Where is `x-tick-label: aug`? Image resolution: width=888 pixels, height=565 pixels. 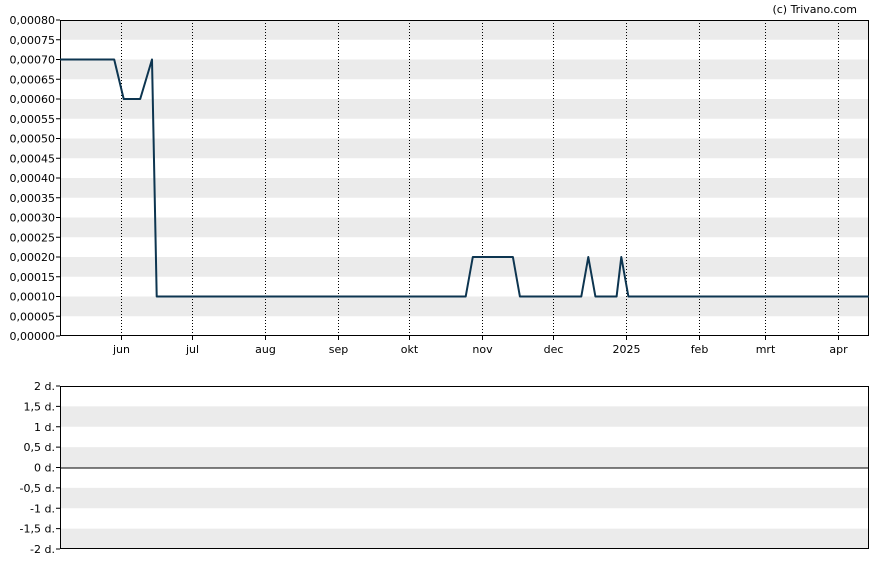 x-tick-label: aug is located at coordinates (265, 349).